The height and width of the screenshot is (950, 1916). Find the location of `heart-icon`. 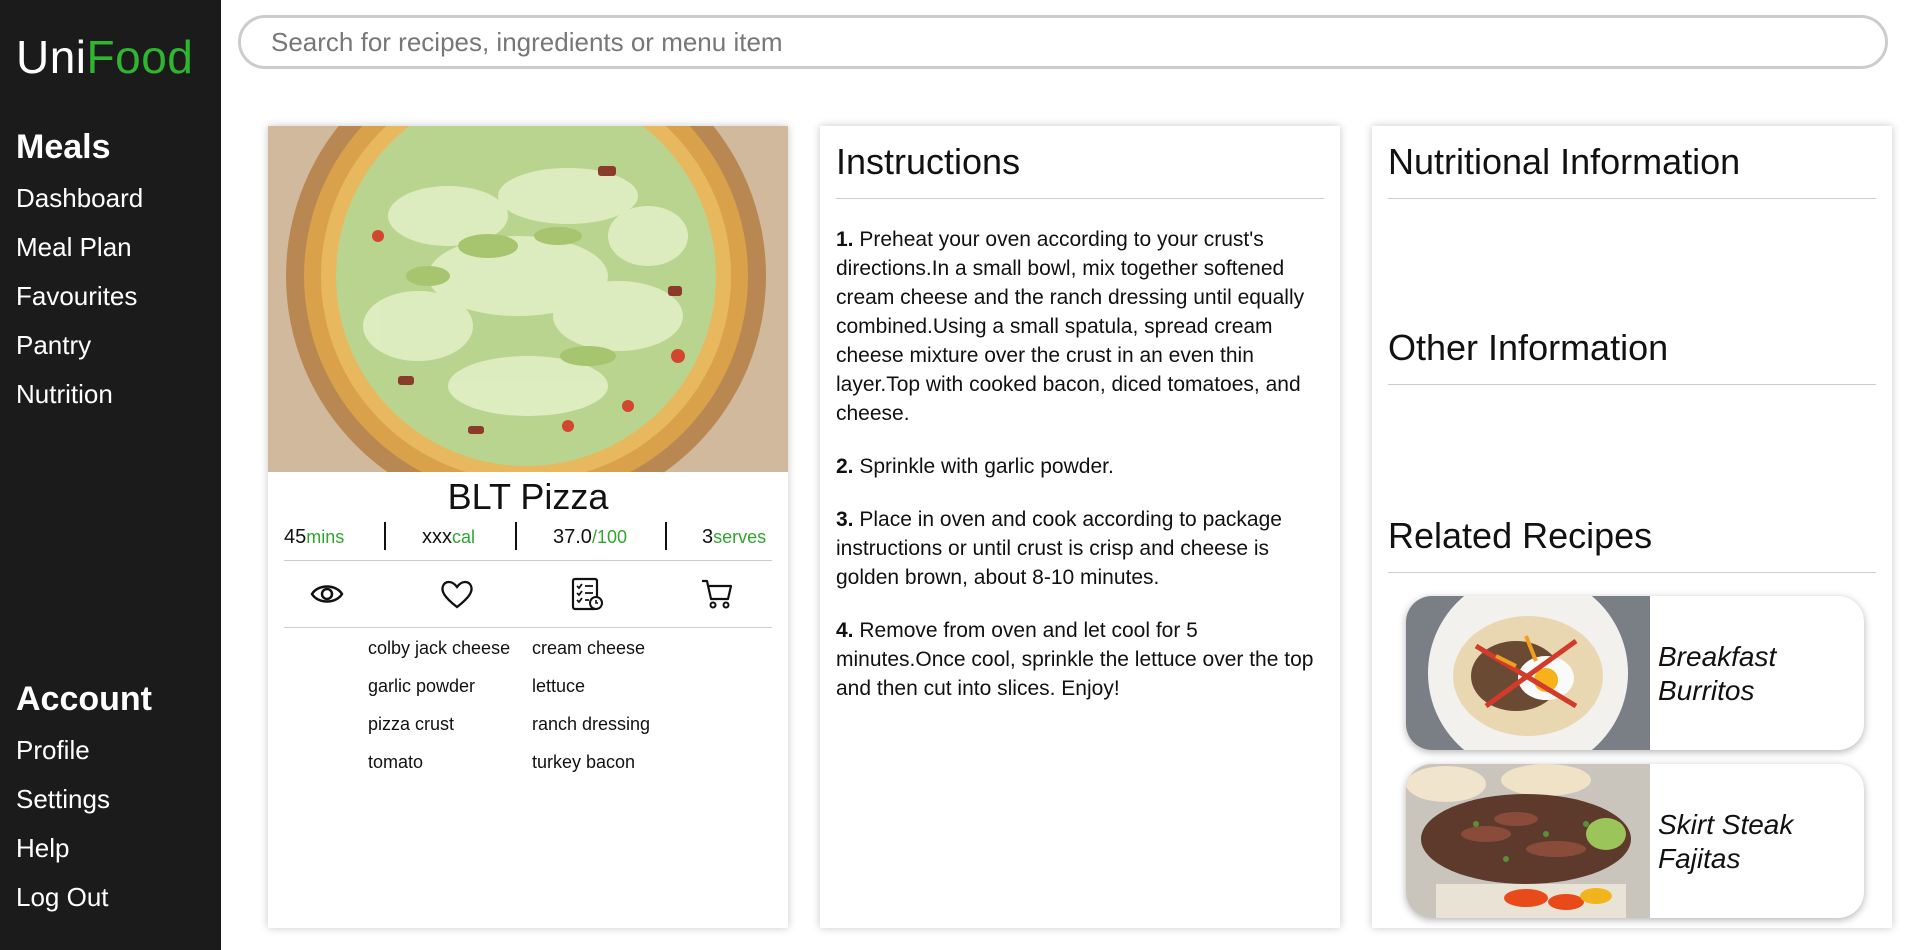

heart-icon is located at coordinates (457, 596).